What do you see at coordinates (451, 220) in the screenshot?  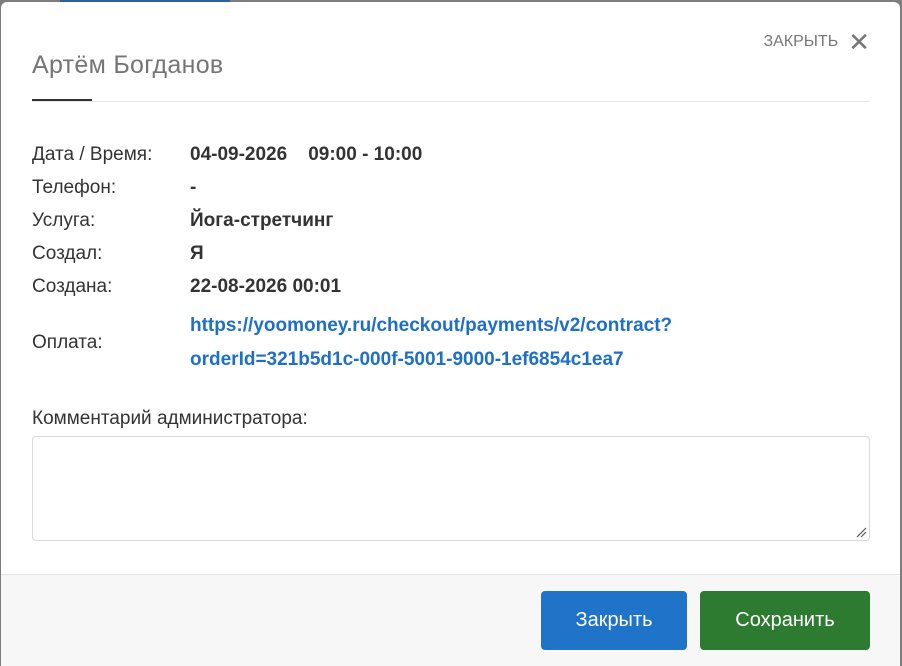 I see `detail-row-service: Услуга: Йога-стретчинг` at bounding box center [451, 220].